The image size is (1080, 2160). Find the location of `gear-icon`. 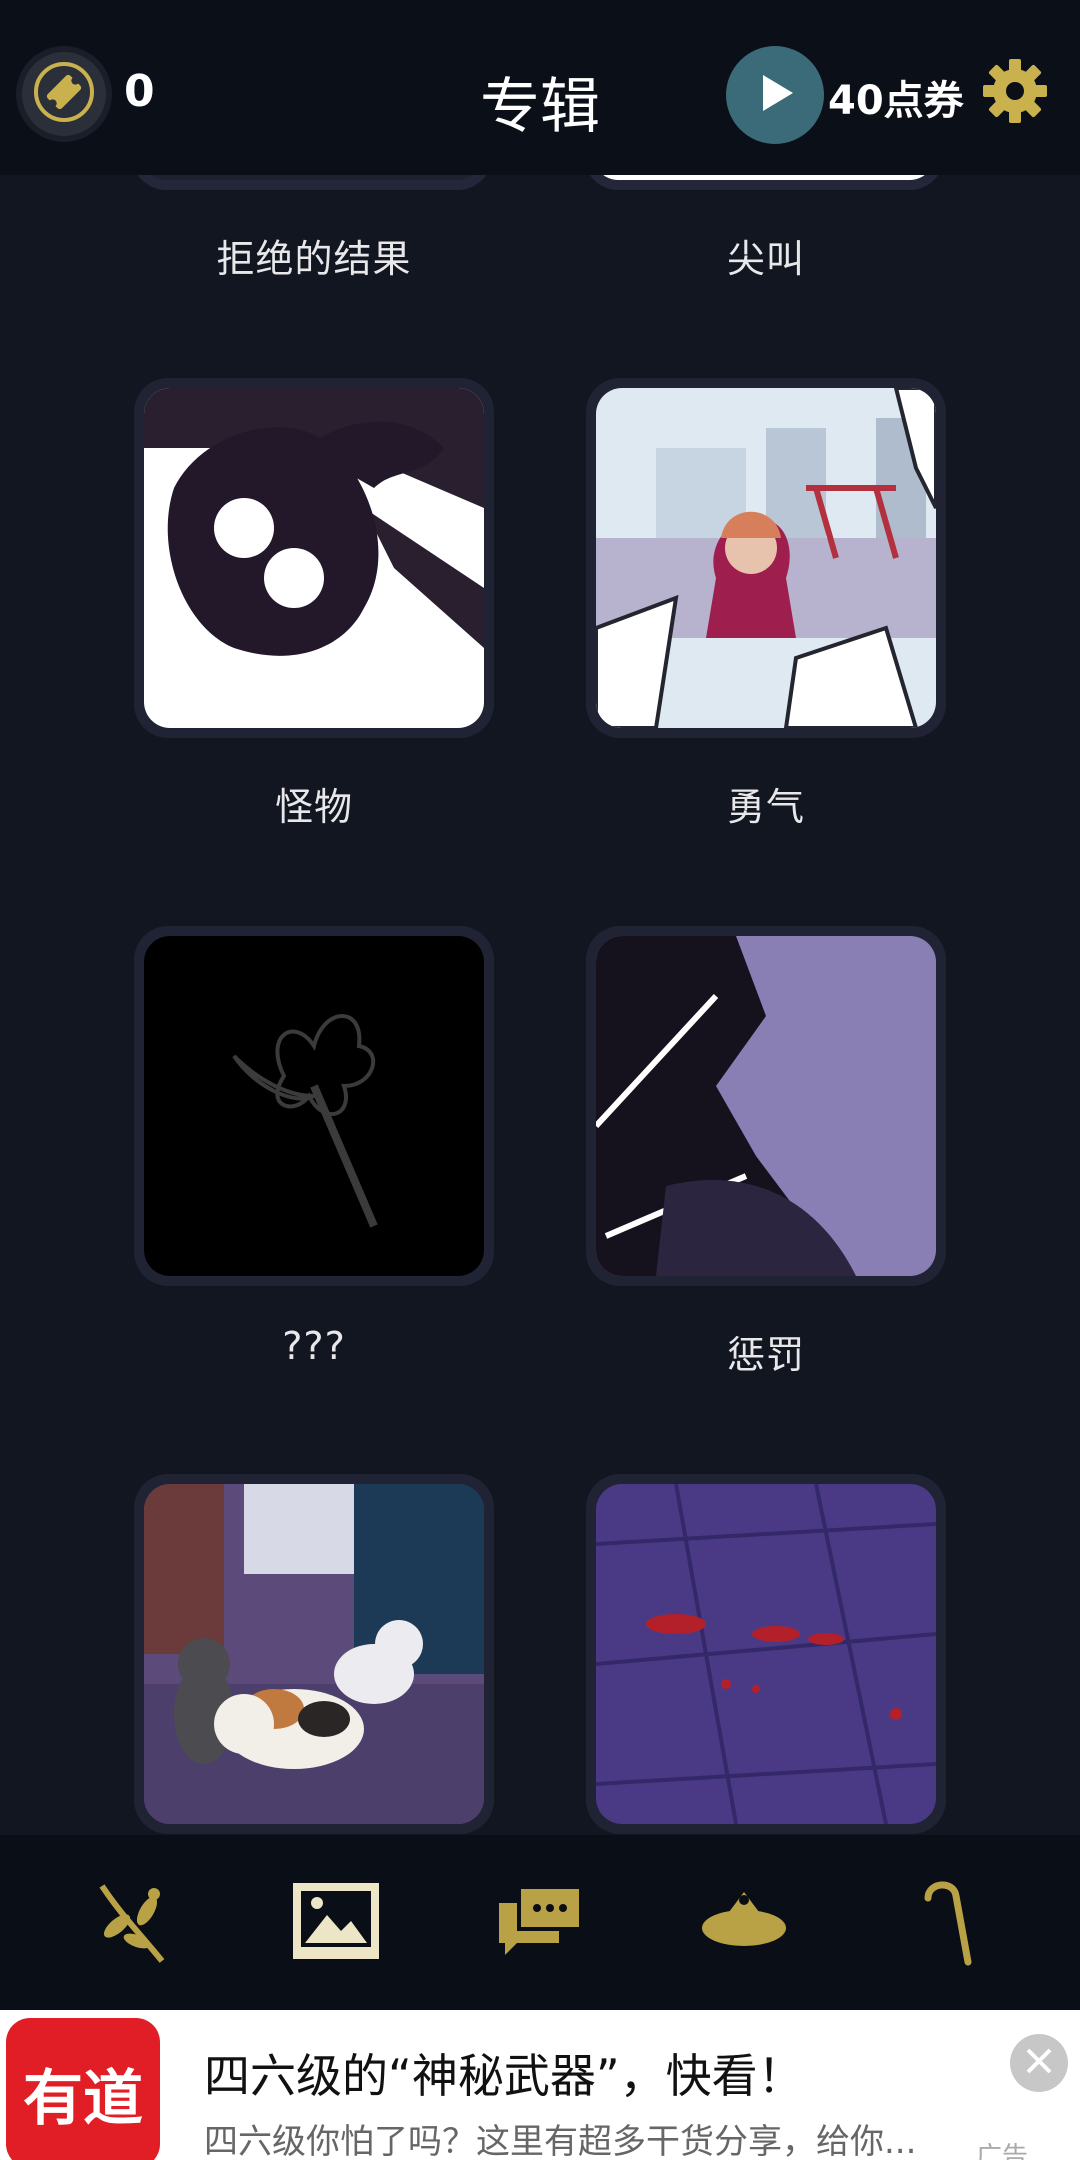

gear-icon is located at coordinates (1015, 93).